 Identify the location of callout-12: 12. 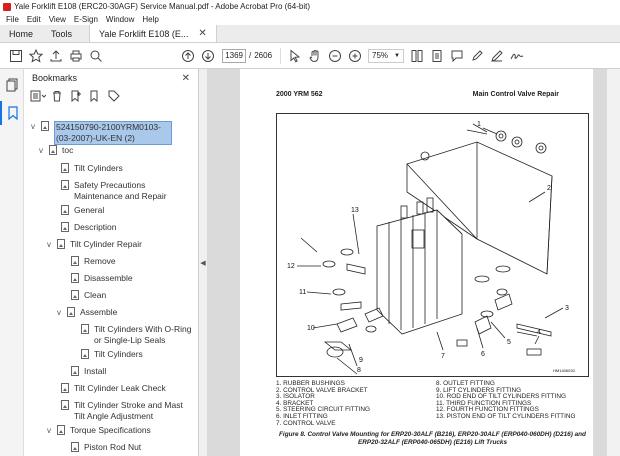
(291, 266).